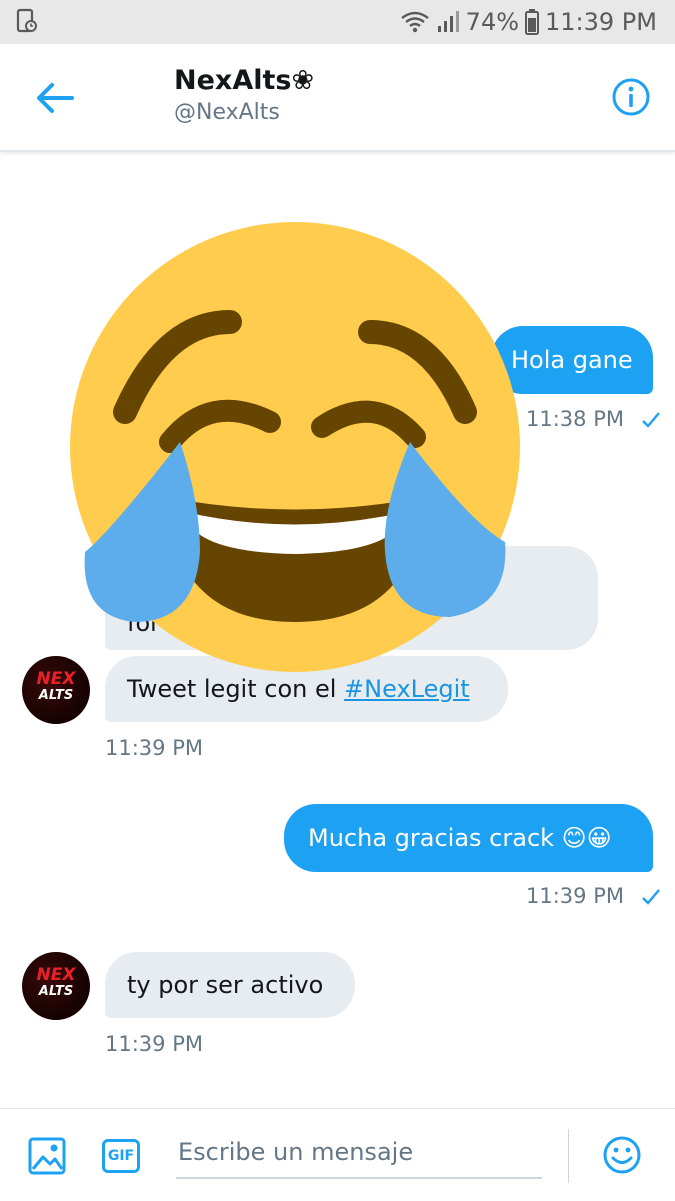 The width and height of the screenshot is (675, 1201). Describe the element at coordinates (568, 1156) in the screenshot. I see `composer-divider` at that location.